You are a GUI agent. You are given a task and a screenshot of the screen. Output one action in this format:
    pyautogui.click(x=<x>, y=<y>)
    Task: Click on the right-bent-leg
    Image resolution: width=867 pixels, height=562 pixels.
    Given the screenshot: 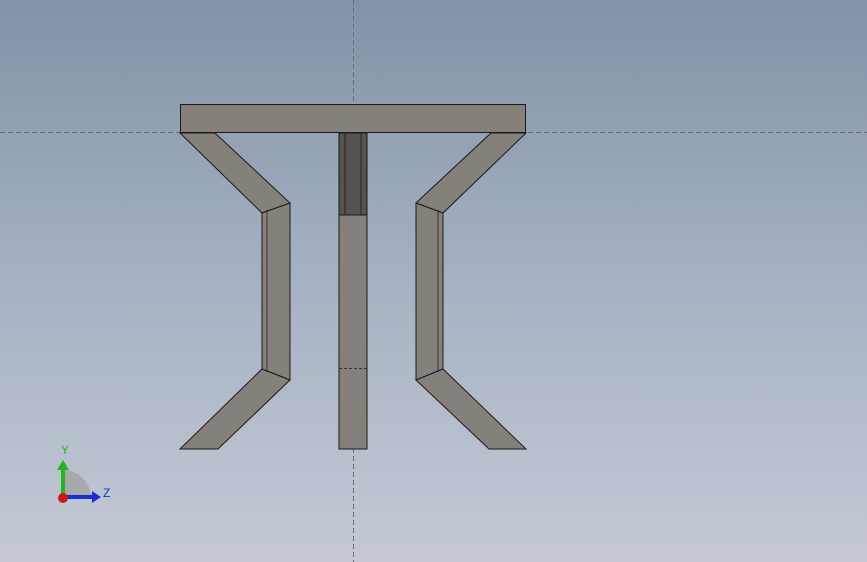 What is the action you would take?
    pyautogui.click(x=471, y=291)
    